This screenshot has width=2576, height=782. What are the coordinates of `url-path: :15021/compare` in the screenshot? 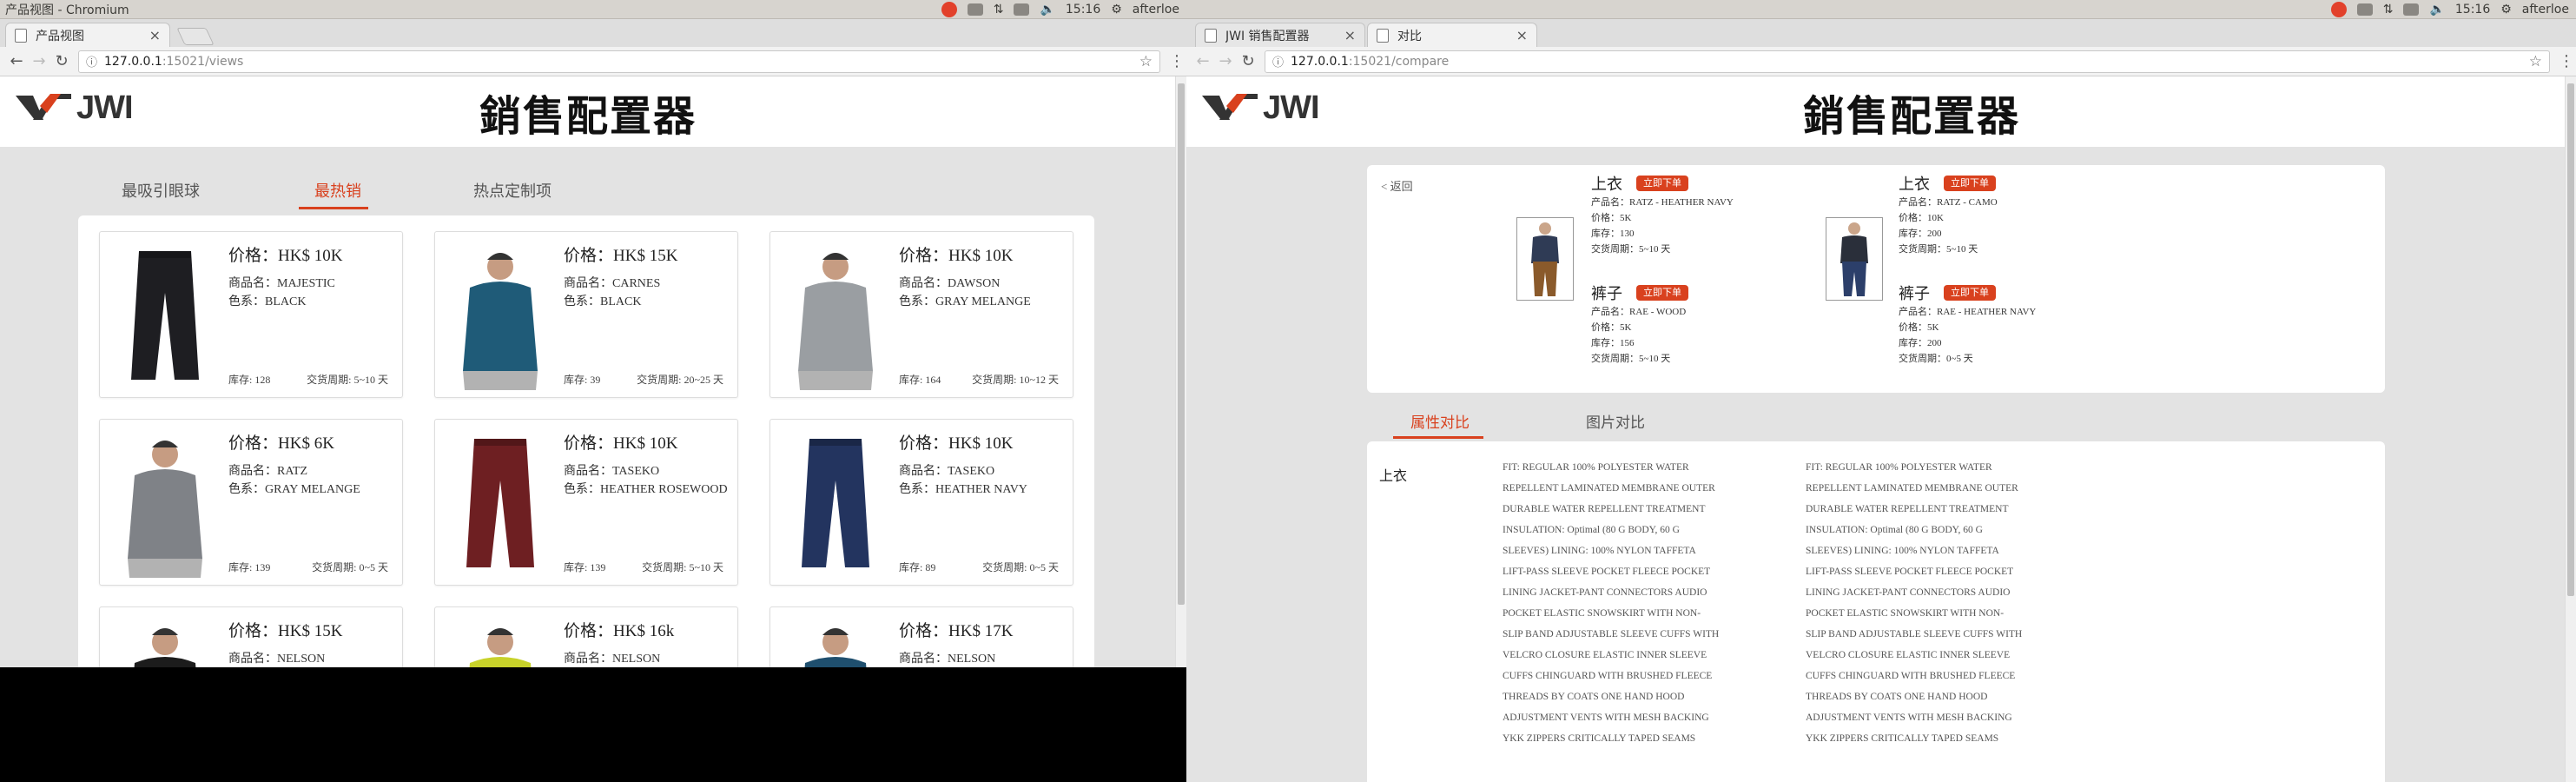 It's located at (1399, 62).